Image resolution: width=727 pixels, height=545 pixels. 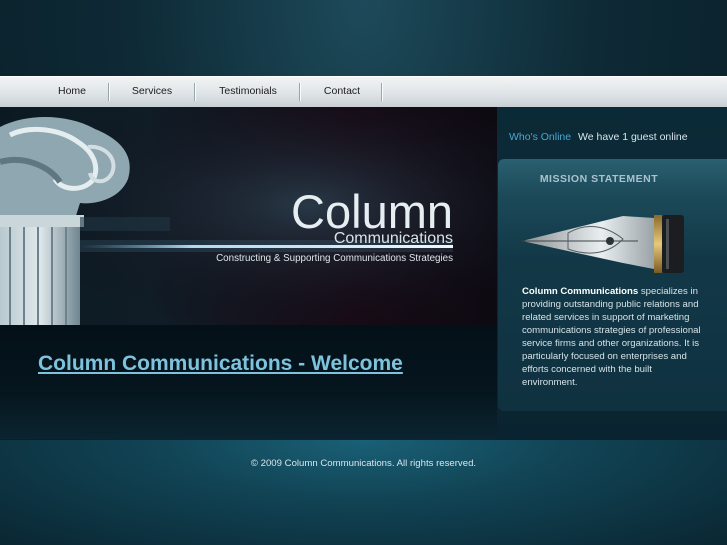 I want to click on mission-company-name: Column Communications, so click(x=580, y=291).